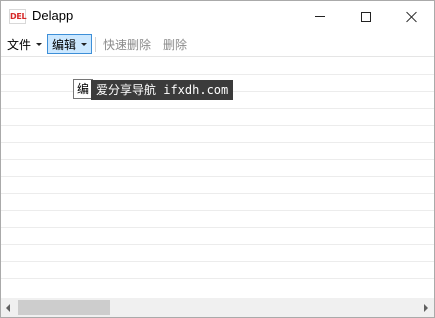 This screenshot has height=318, width=435. I want to click on menu-file-label: 文件, so click(19, 44).